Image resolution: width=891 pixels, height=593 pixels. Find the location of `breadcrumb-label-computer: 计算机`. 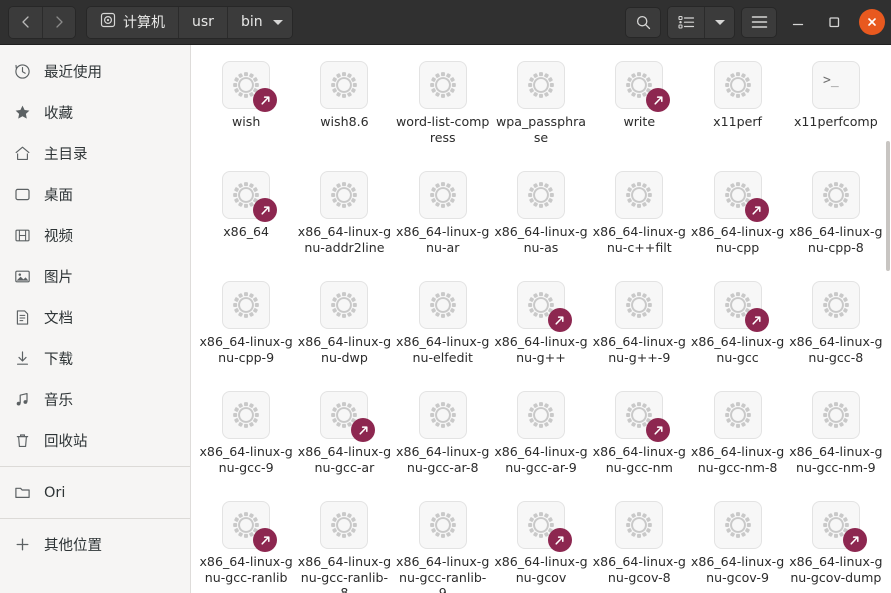

breadcrumb-label-computer: 计算机 is located at coordinates (144, 23).